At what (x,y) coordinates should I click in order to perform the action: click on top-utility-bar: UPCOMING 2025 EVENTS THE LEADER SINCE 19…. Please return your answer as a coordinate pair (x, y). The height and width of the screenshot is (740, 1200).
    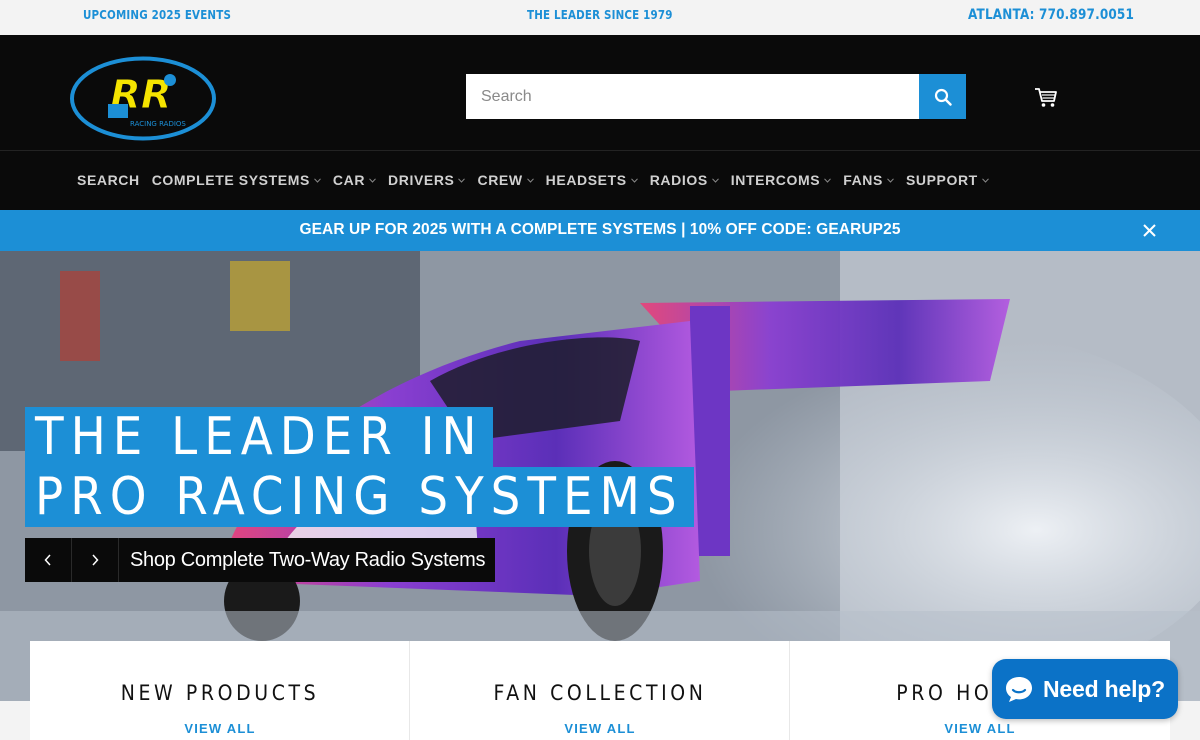
    Looking at the image, I should click on (600, 17).